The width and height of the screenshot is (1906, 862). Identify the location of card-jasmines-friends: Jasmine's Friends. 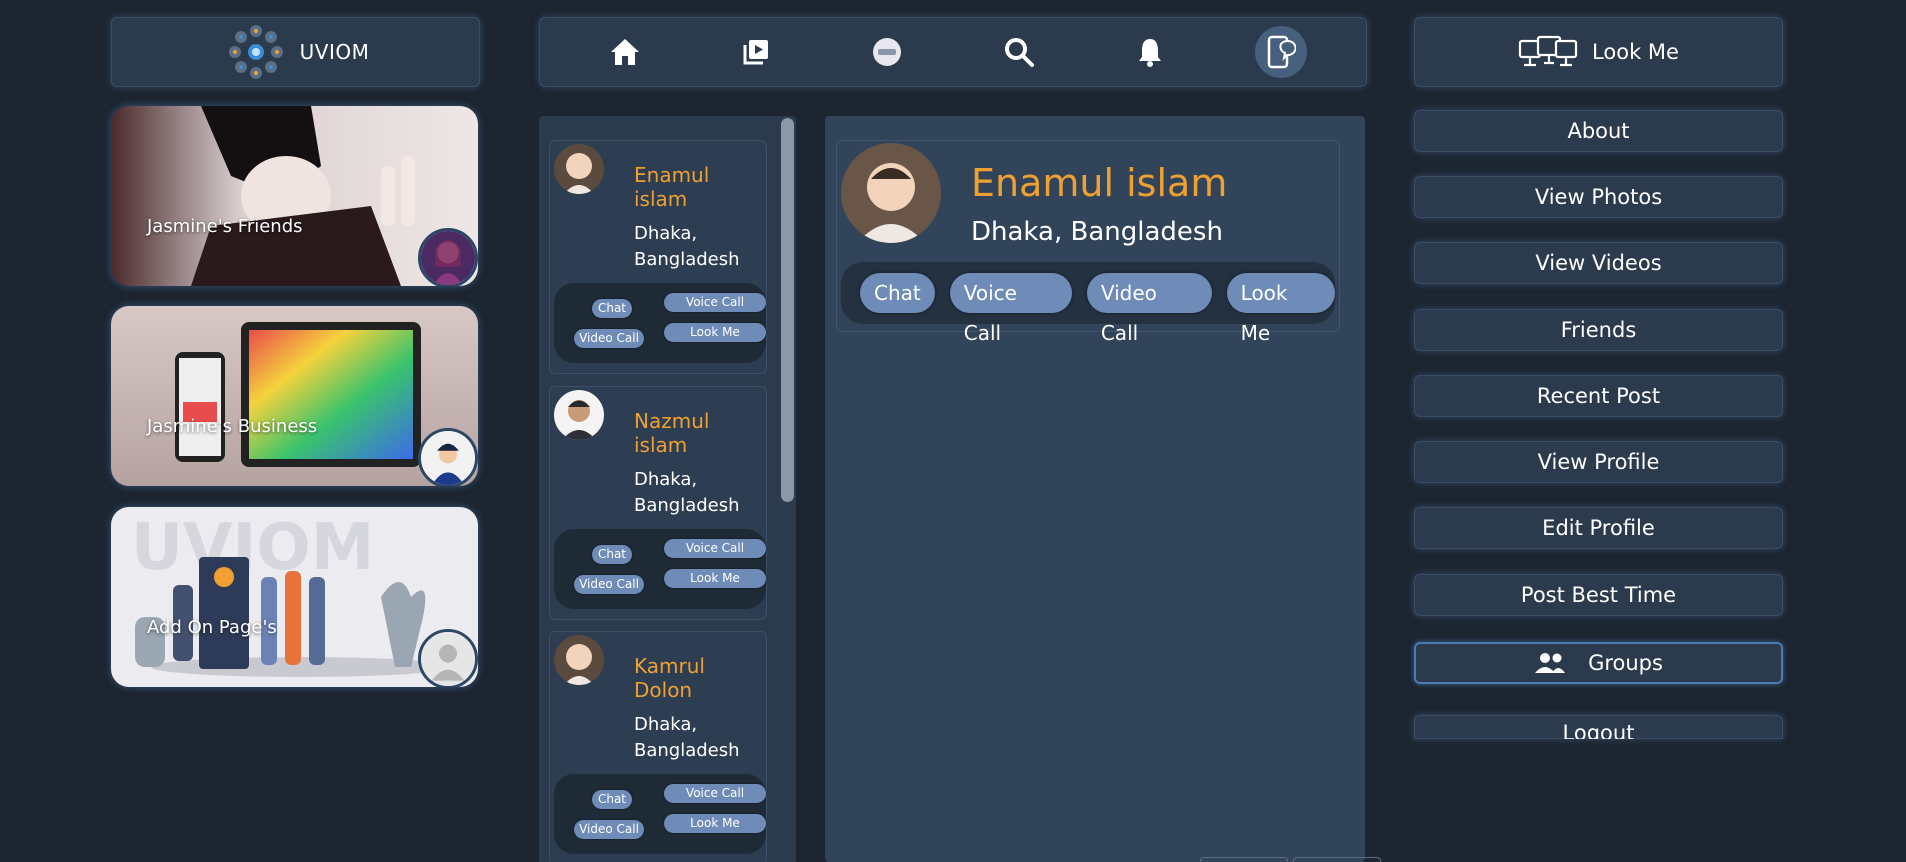
(294, 196).